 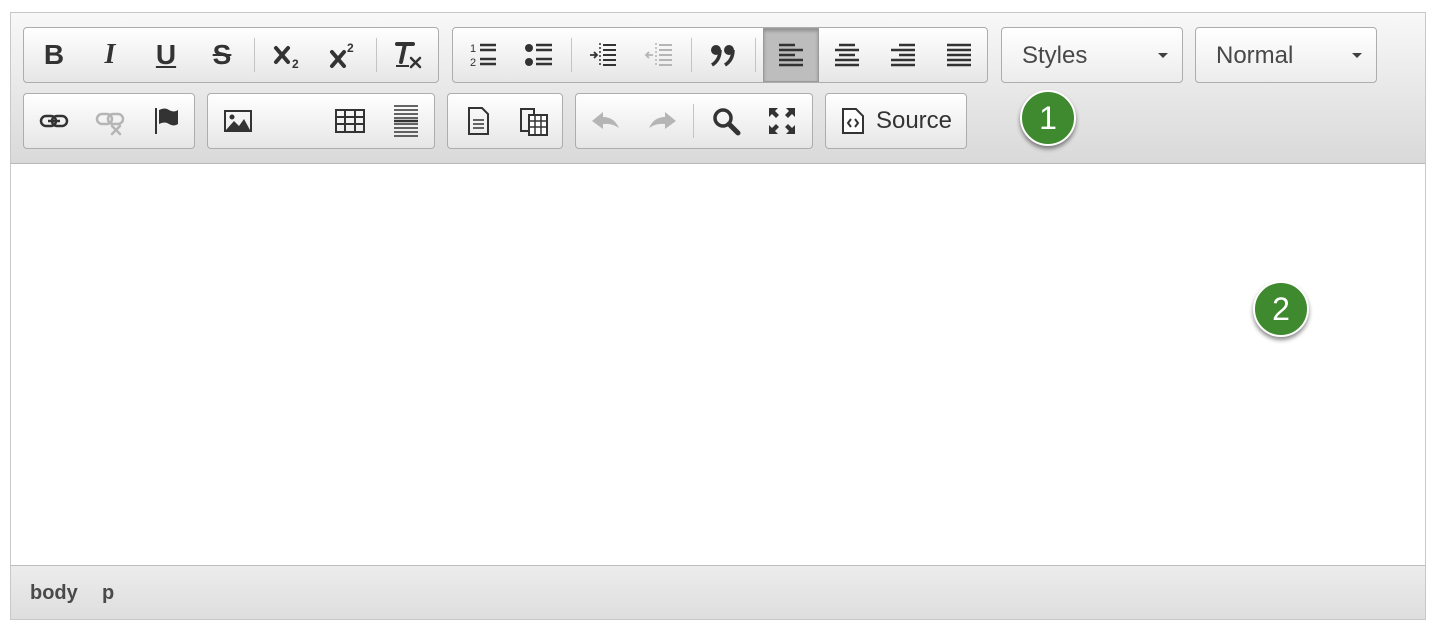 What do you see at coordinates (108, 593) in the screenshot?
I see `path-item-p: p` at bounding box center [108, 593].